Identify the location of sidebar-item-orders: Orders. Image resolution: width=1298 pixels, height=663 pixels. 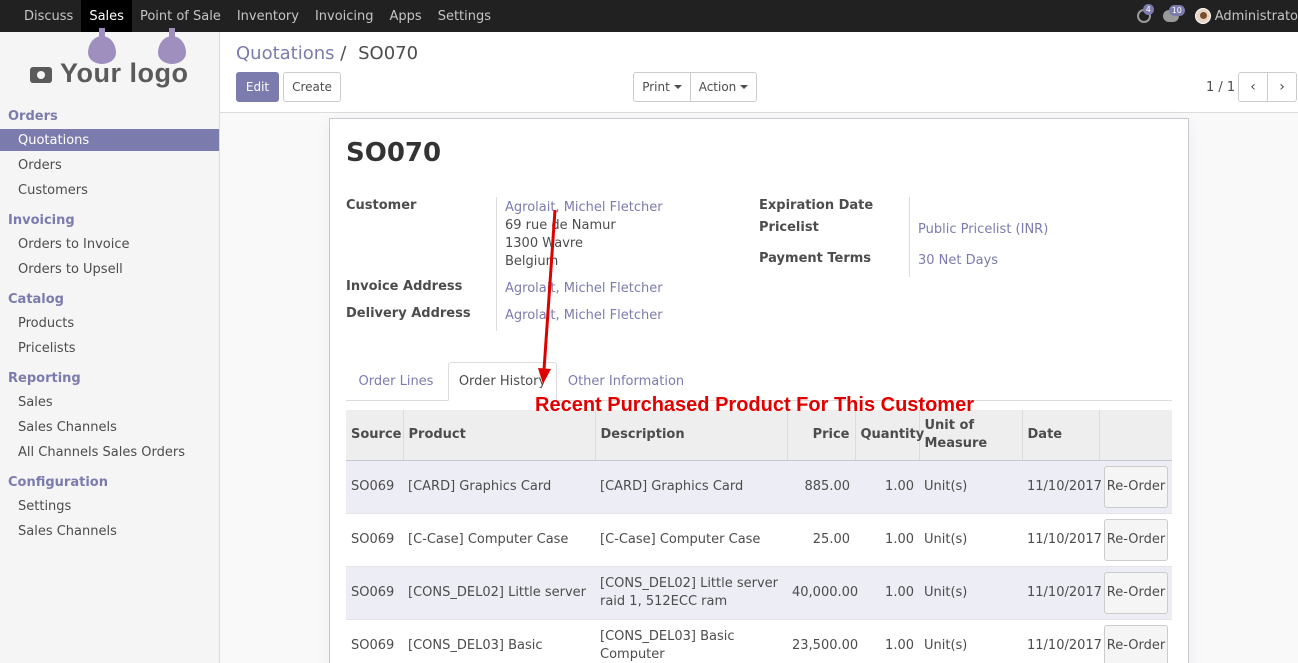
(109, 165).